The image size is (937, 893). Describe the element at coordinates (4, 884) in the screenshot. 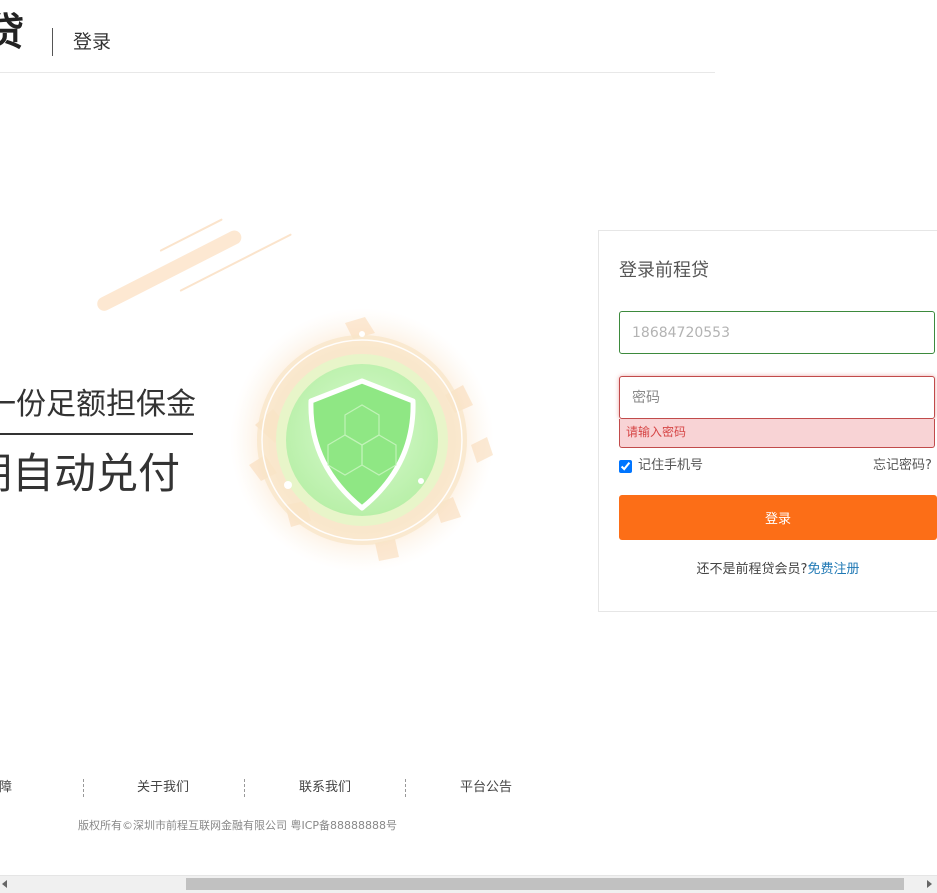

I see `scroll-left-arrow-icon` at that location.